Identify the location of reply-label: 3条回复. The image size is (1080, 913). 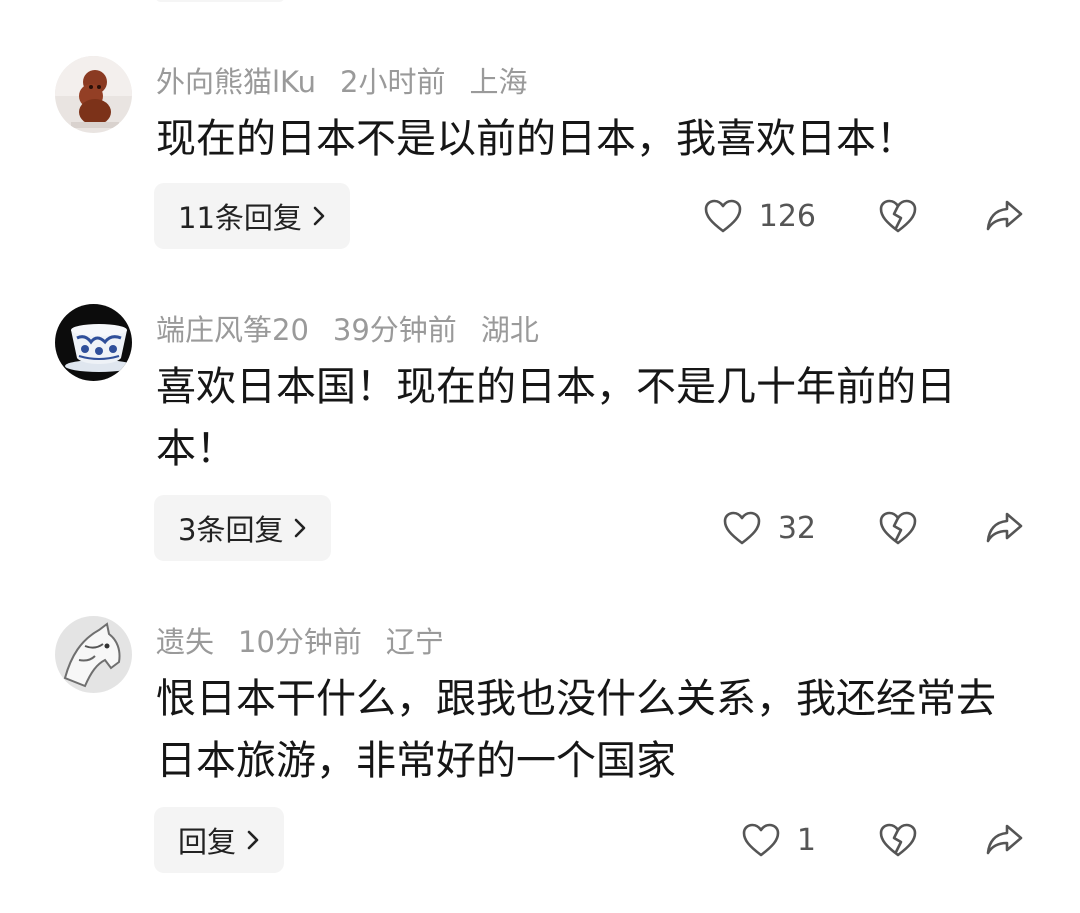
(231, 530).